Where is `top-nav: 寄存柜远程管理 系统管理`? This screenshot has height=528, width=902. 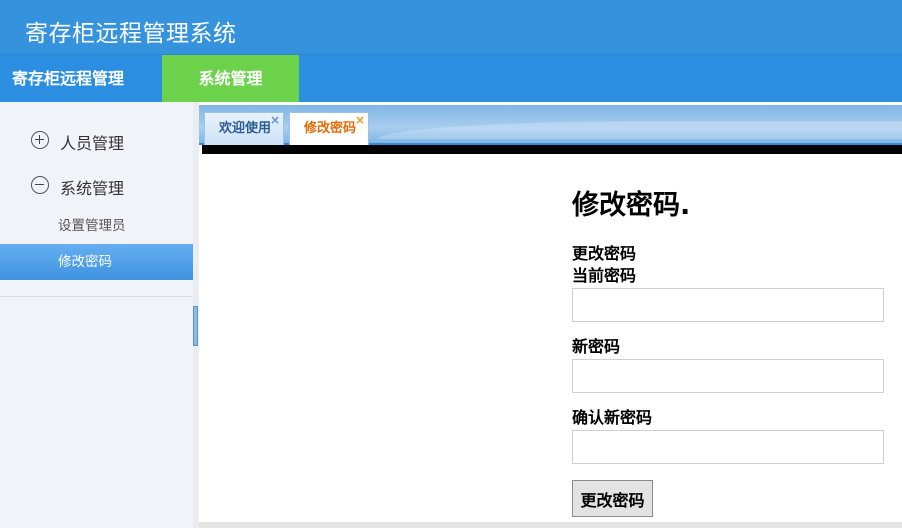 top-nav: 寄存柜远程管理 系统管理 is located at coordinates (451, 78).